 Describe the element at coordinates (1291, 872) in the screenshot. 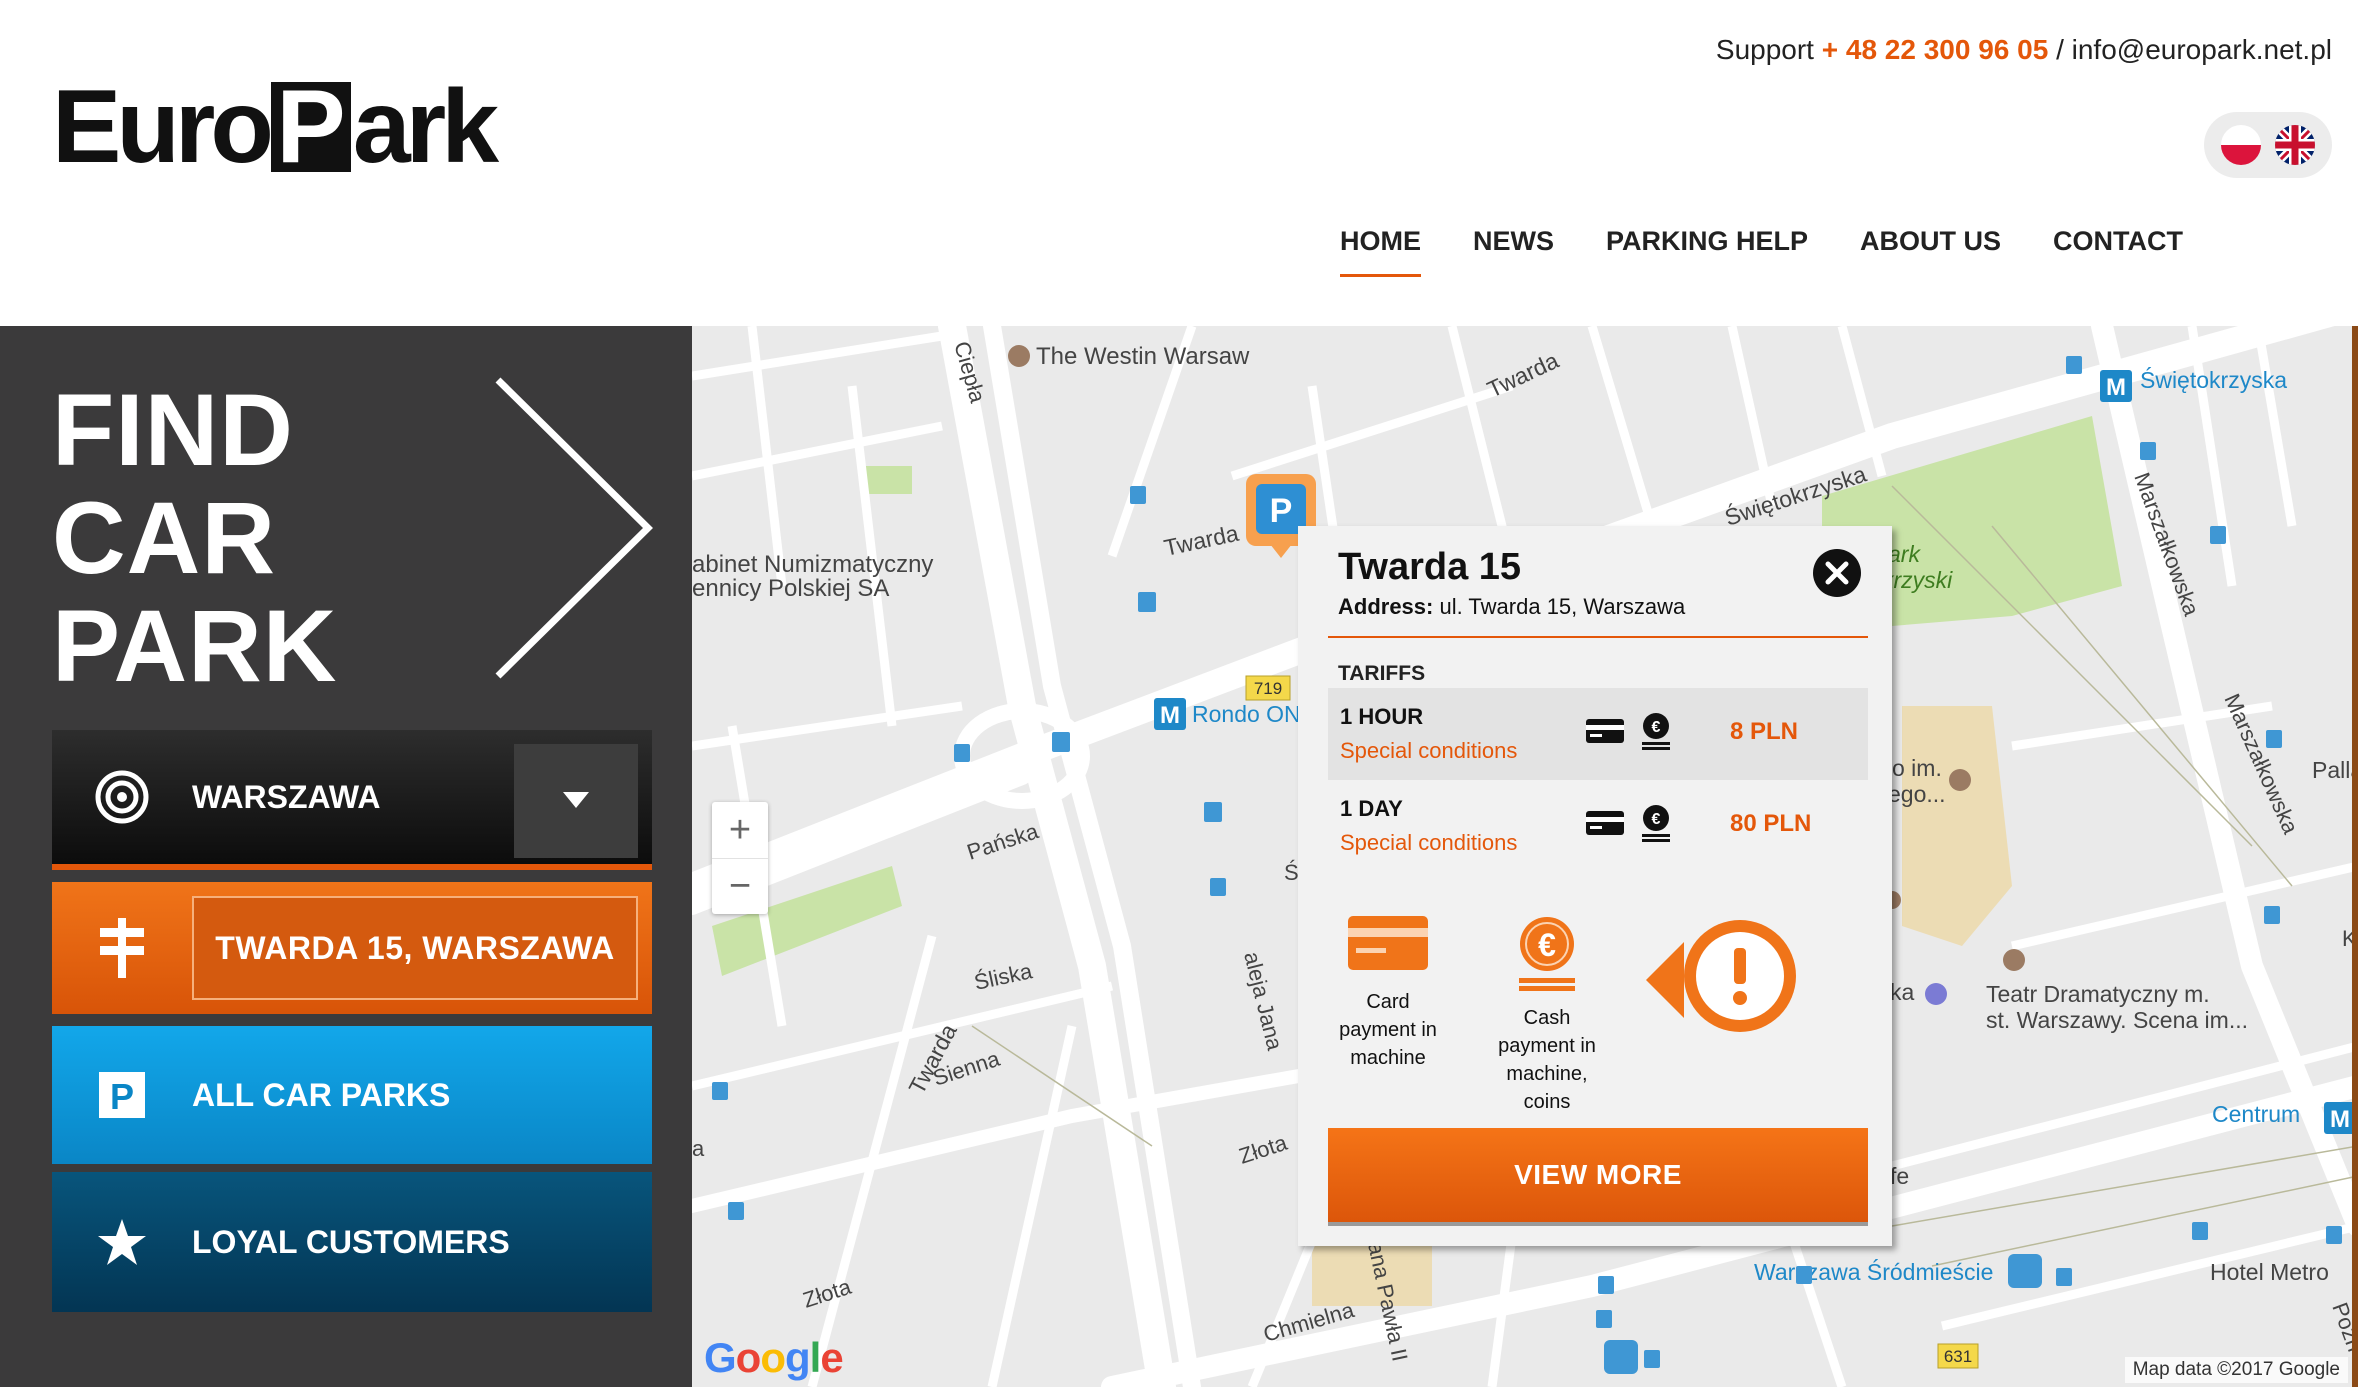

I see `edge-s-label: Ś` at that location.